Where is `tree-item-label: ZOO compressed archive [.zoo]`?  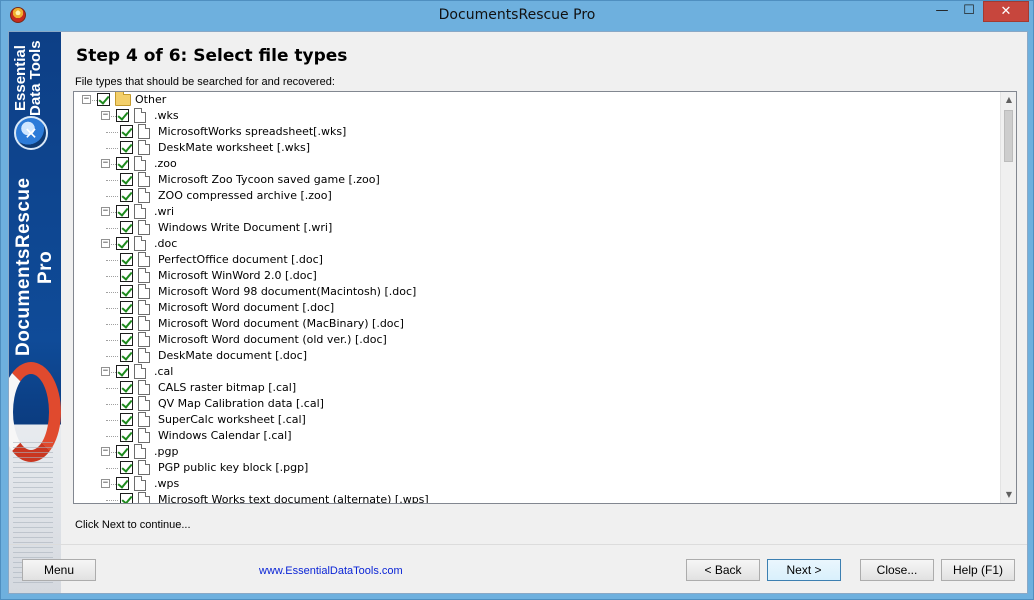
tree-item-label: ZOO compressed archive [.zoo] is located at coordinates (245, 195).